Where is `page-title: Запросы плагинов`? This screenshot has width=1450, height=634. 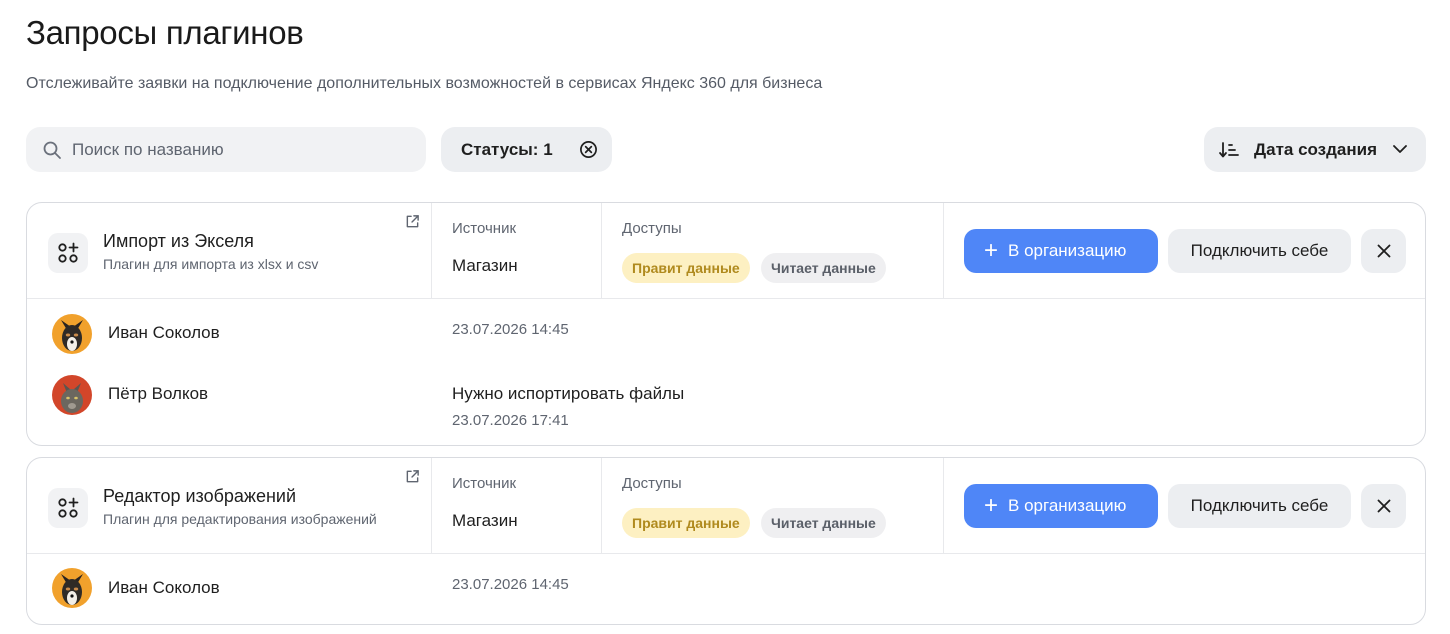 page-title: Запросы плагинов is located at coordinates (165, 32).